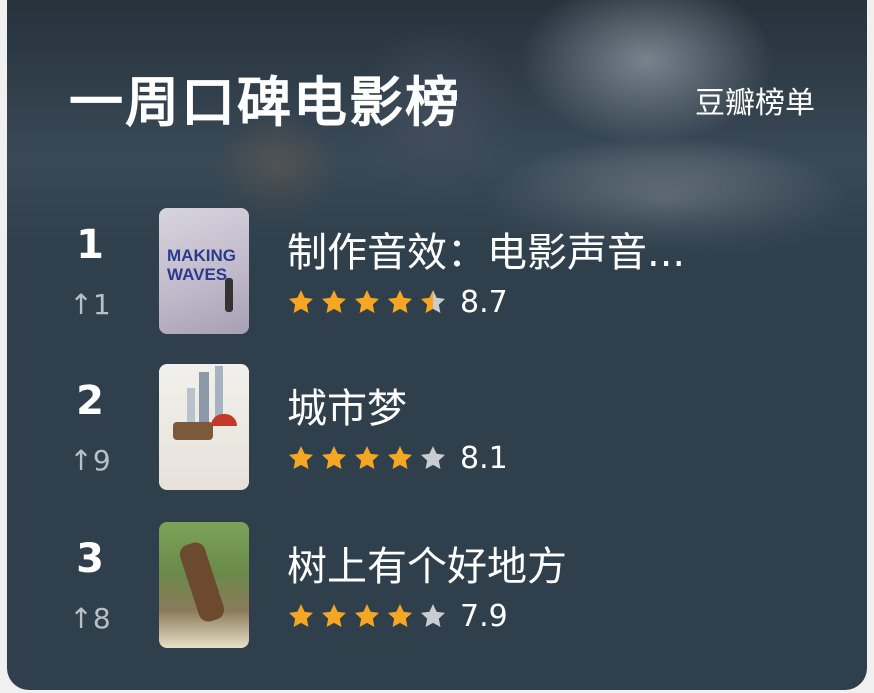 The image size is (874, 693). I want to click on rank-number: 1, so click(90, 245).